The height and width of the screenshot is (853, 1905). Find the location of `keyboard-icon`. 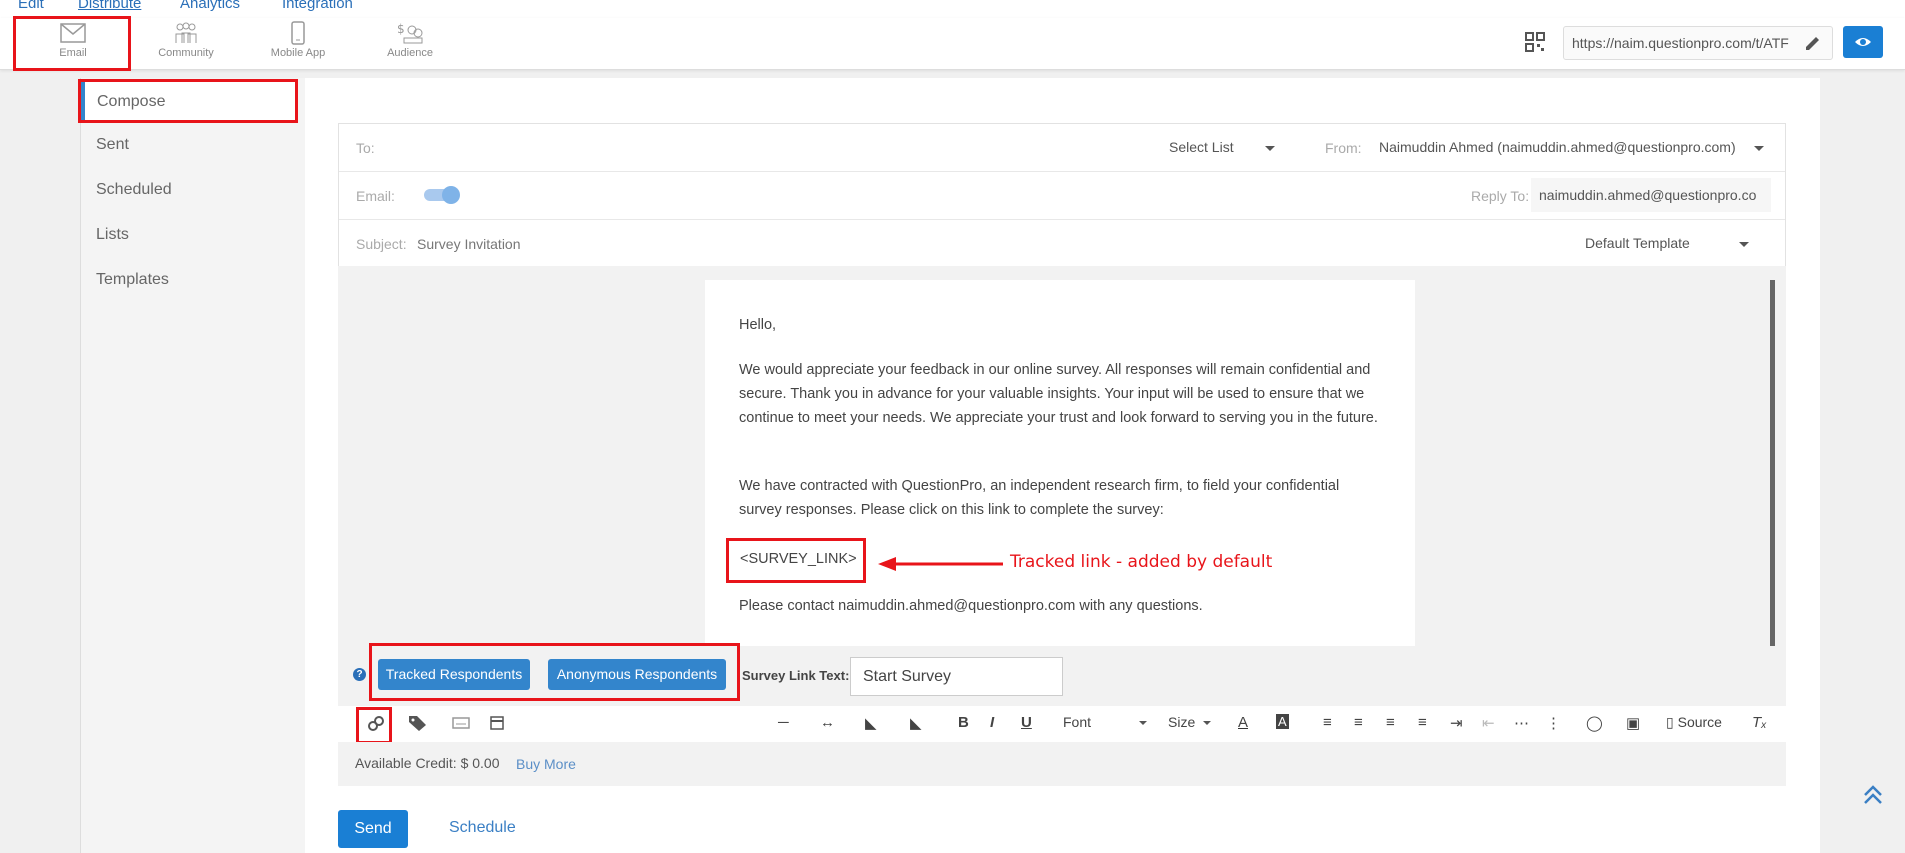

keyboard-icon is located at coordinates (461, 725).